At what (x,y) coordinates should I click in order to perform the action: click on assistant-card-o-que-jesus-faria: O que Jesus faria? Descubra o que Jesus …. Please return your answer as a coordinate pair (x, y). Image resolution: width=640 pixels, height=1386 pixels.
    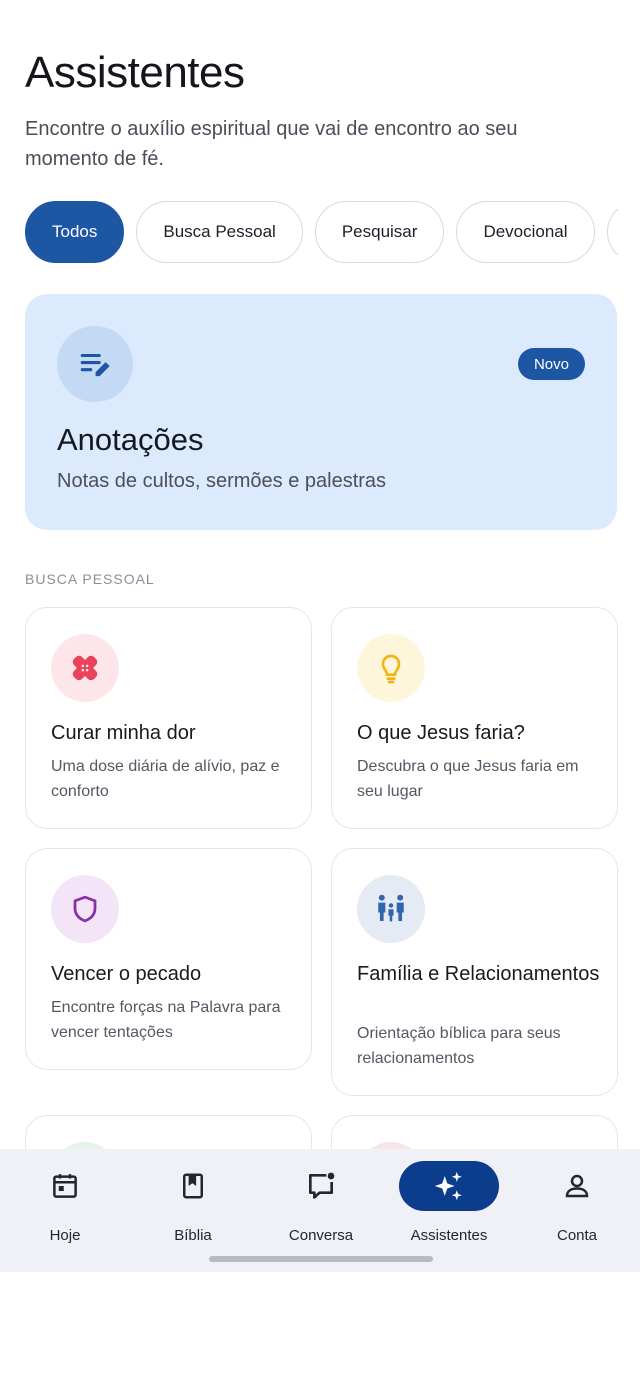
    Looking at the image, I should click on (474, 718).